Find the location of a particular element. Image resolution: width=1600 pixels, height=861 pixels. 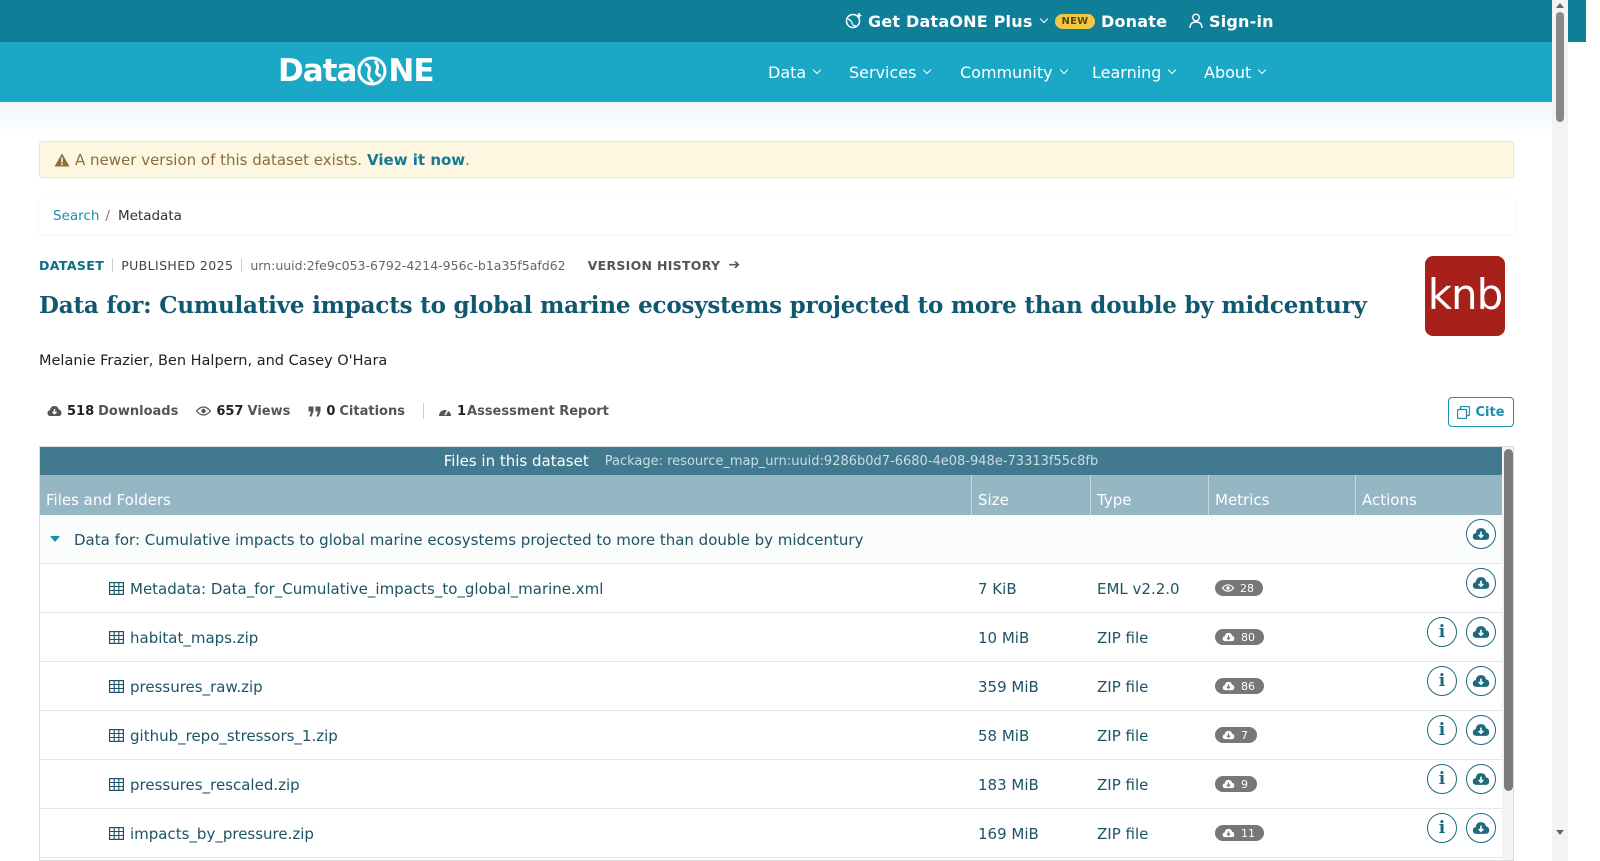

scroll-down-arrow-icon is located at coordinates (1560, 832).